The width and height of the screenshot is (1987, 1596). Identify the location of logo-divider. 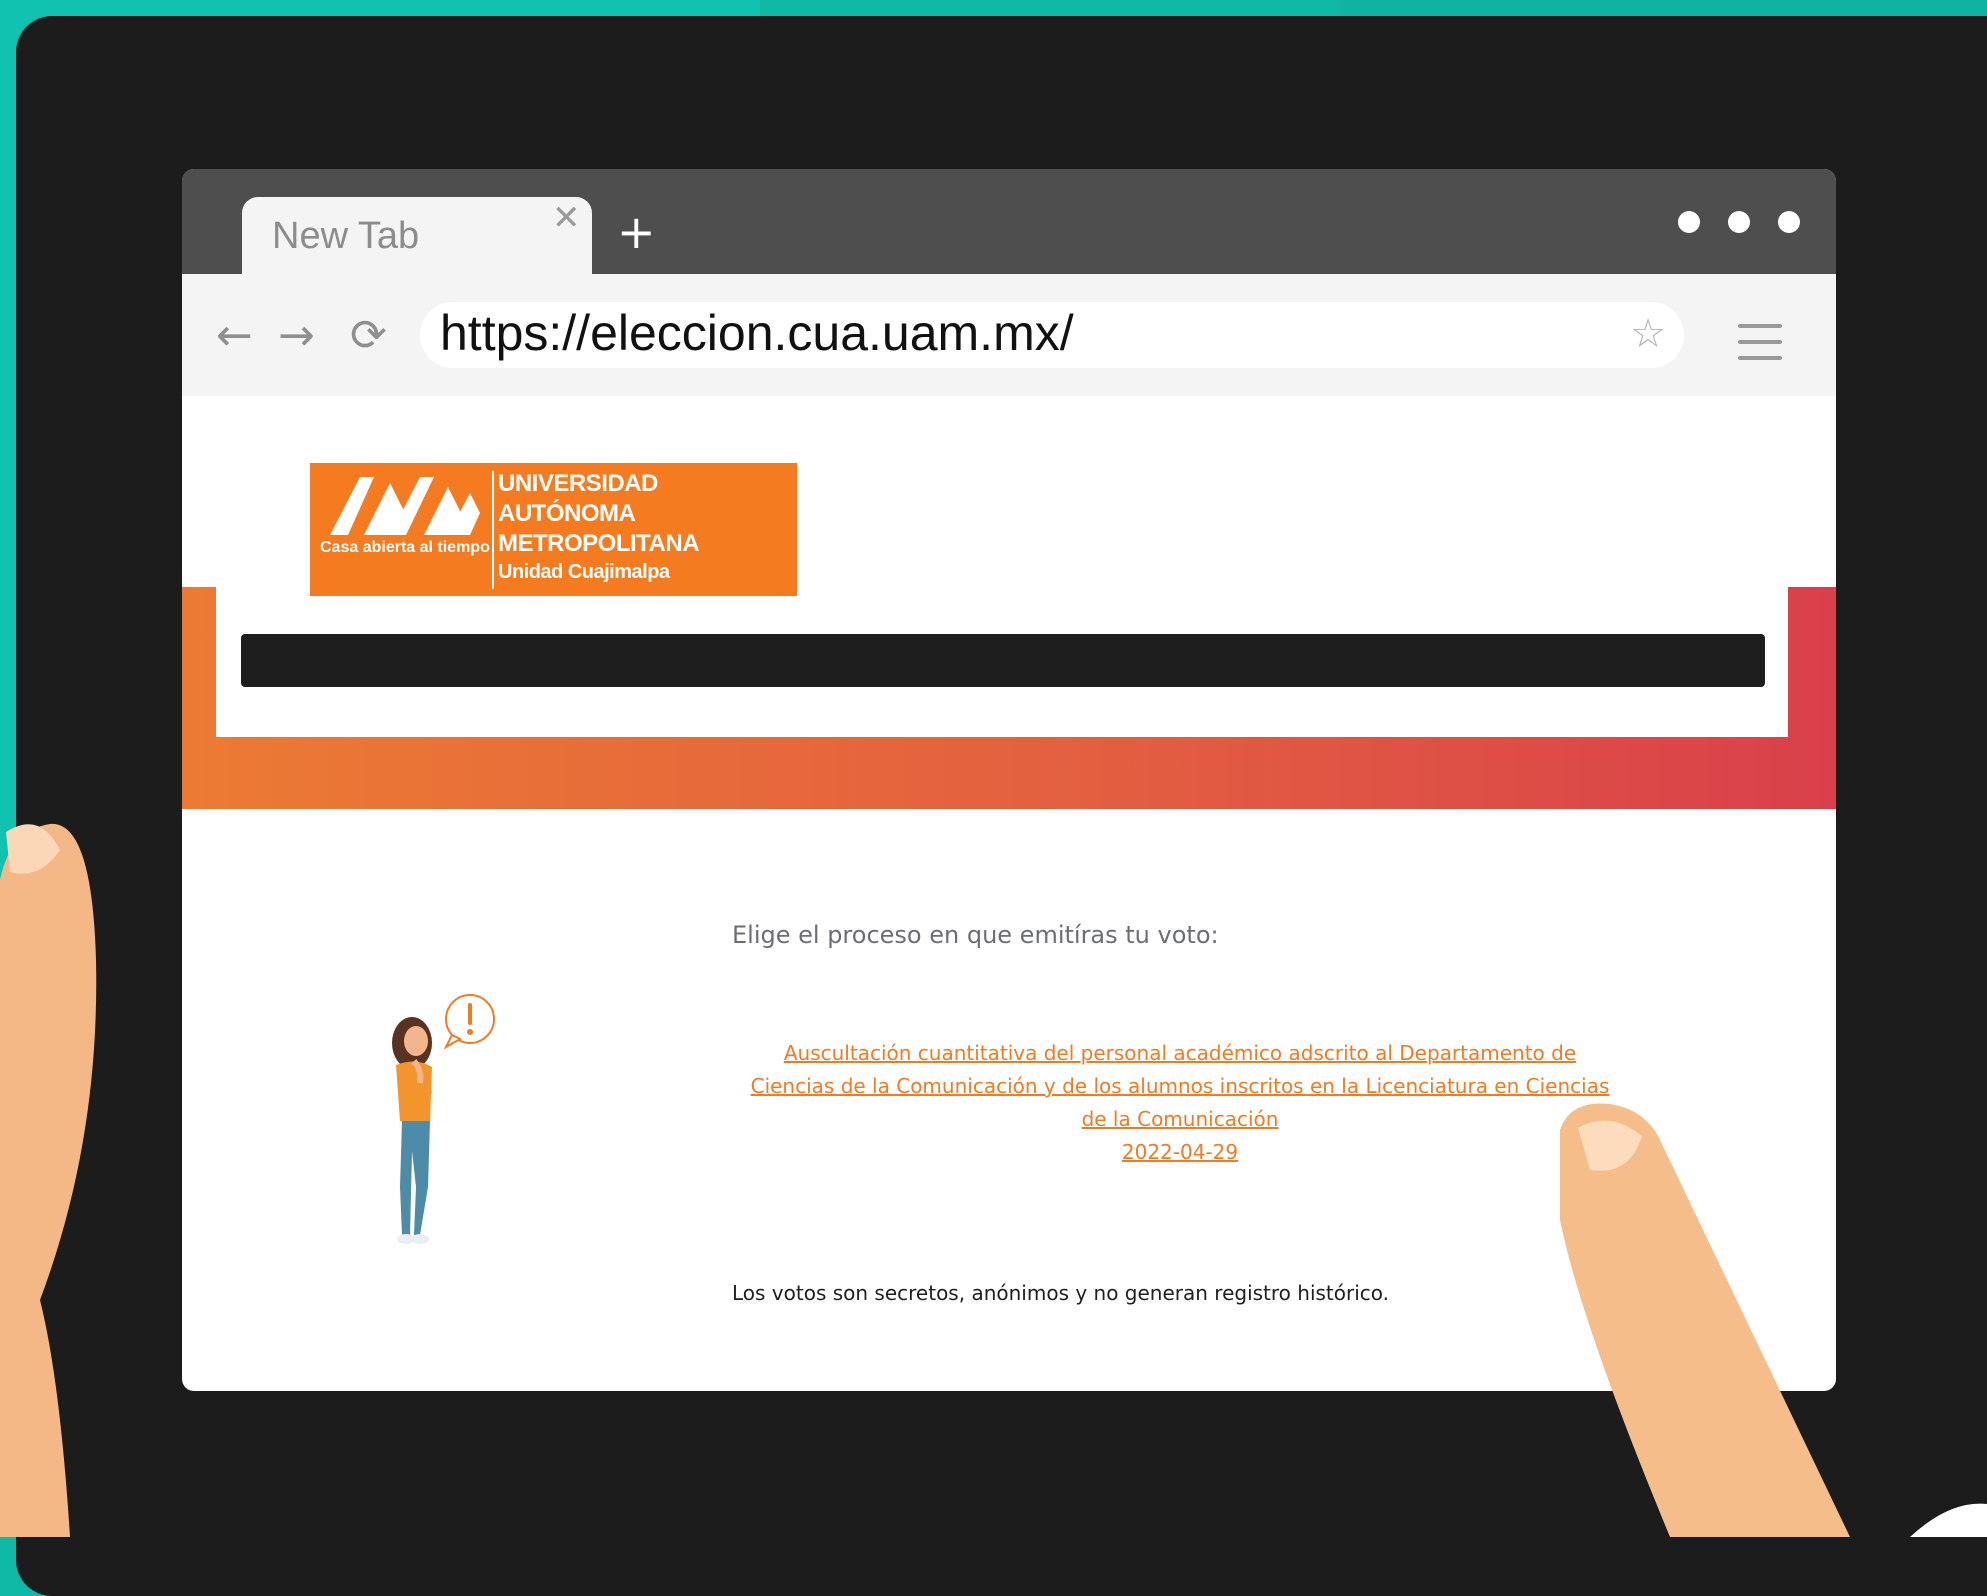
(493, 530).